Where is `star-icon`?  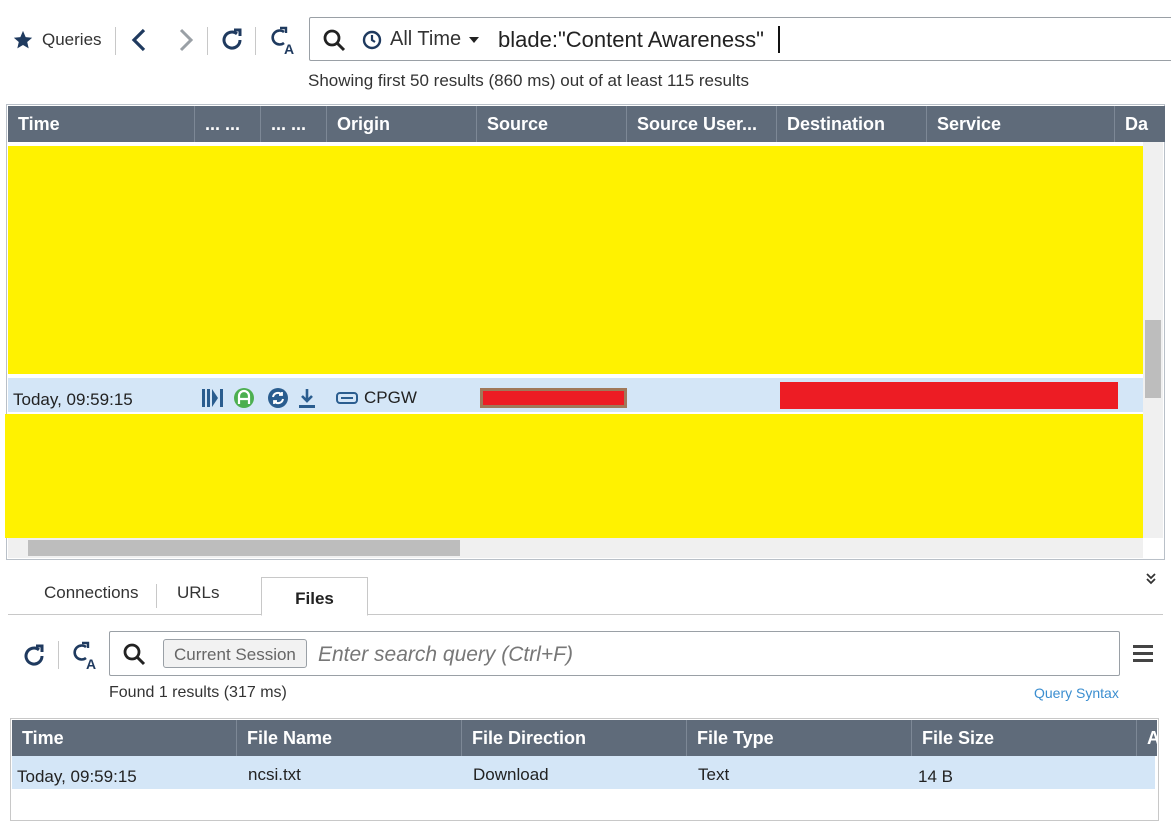
star-icon is located at coordinates (23, 39).